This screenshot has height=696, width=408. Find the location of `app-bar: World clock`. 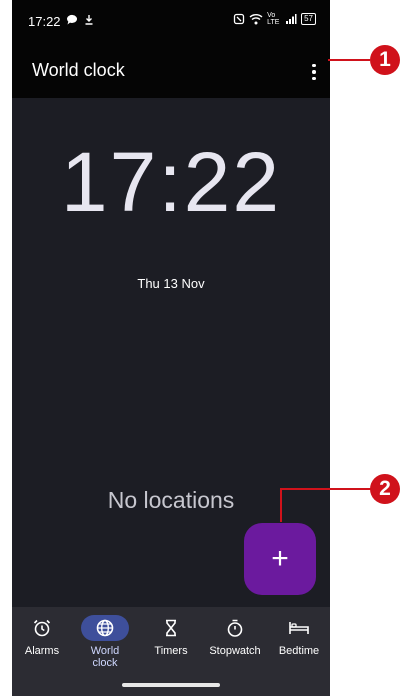

app-bar: World clock is located at coordinates (171, 72).